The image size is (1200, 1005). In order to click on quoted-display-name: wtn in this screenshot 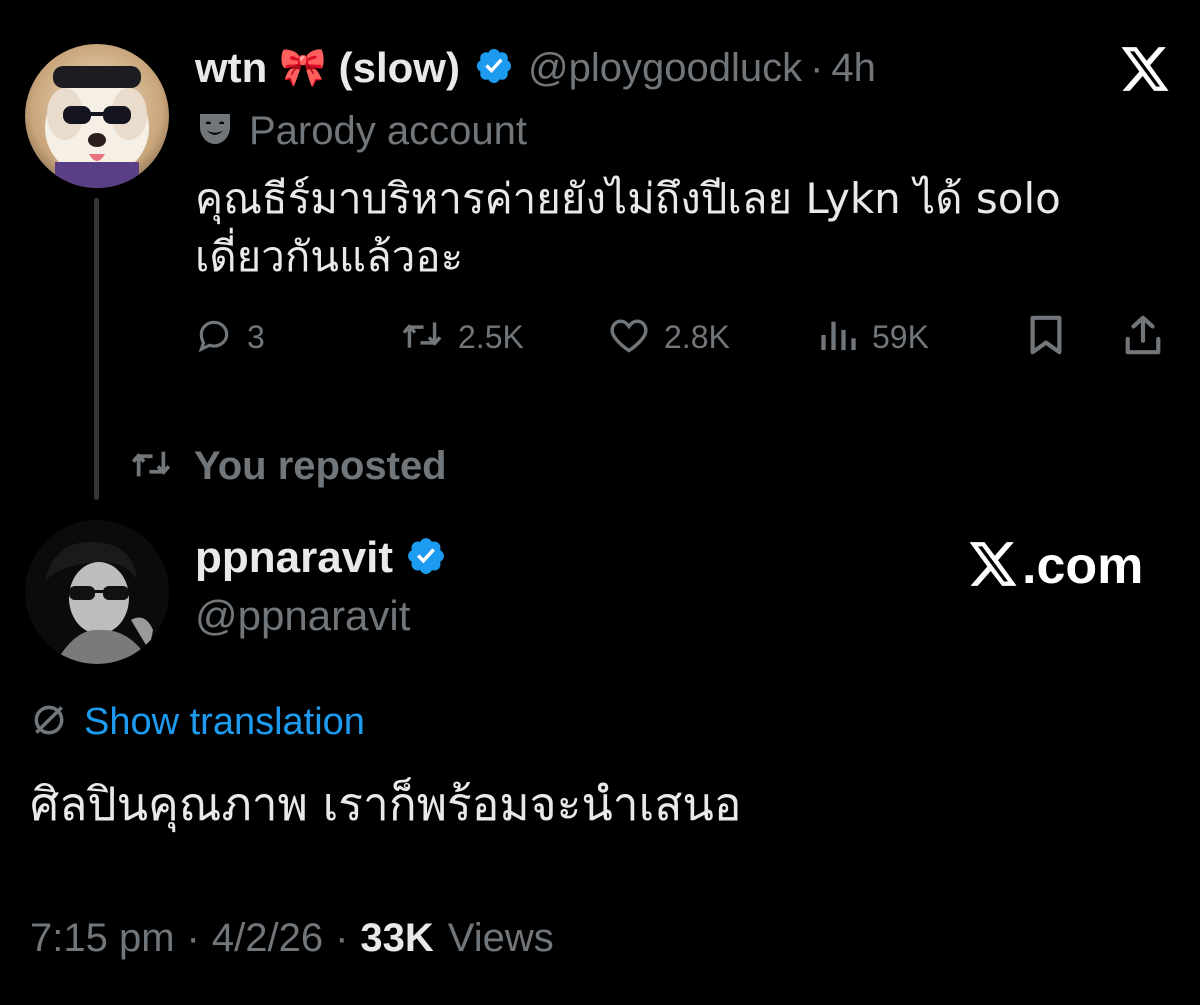, I will do `click(231, 68)`.